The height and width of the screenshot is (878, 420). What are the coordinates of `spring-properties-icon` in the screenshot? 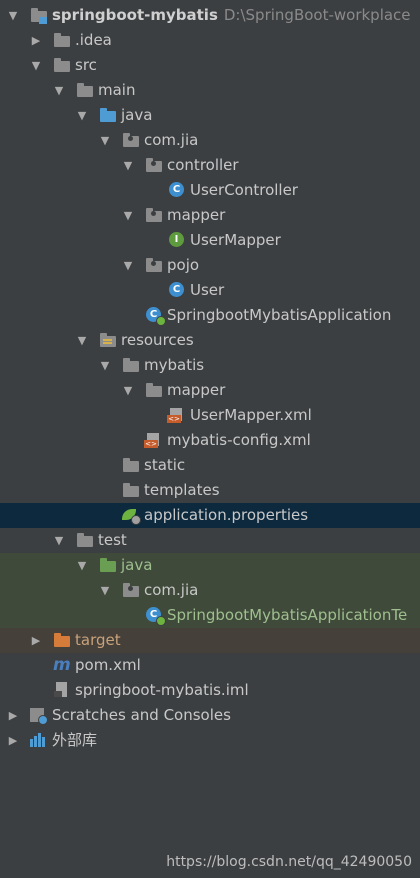 It's located at (131, 516).